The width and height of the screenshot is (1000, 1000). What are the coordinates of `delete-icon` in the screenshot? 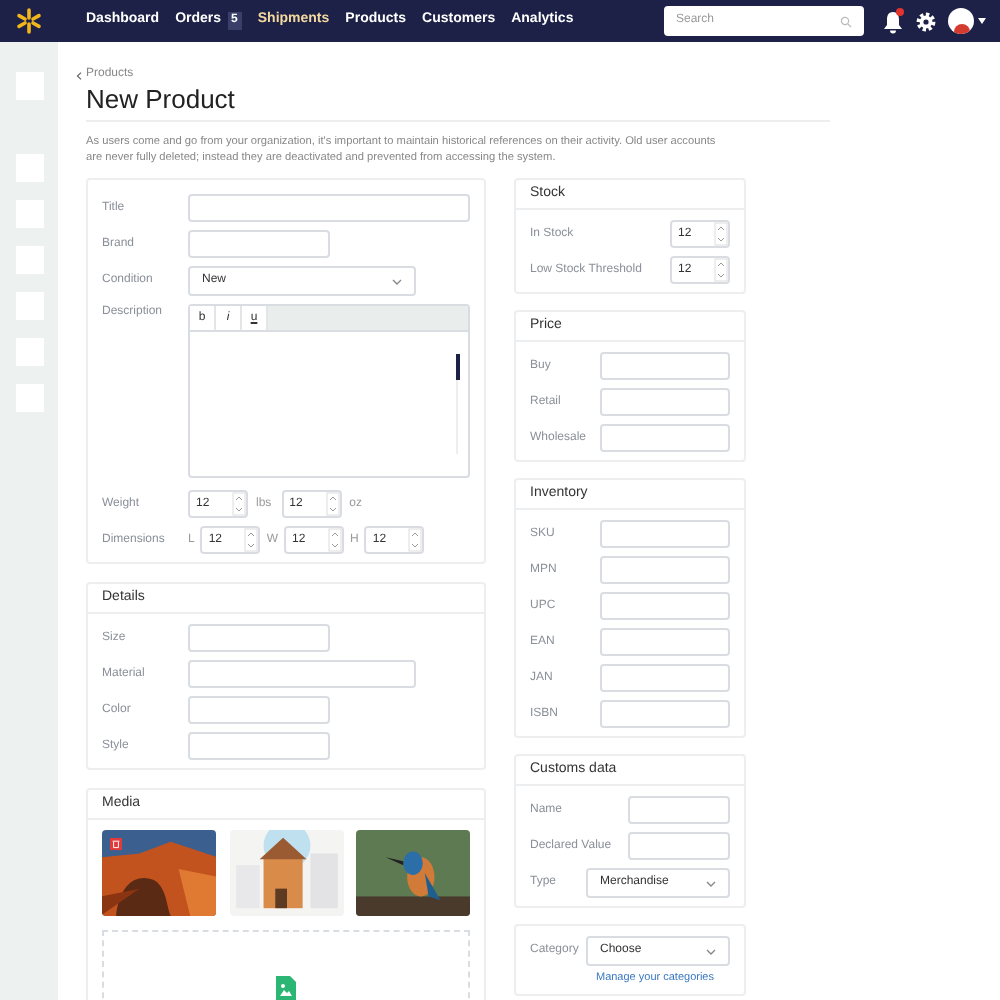 It's located at (116, 844).